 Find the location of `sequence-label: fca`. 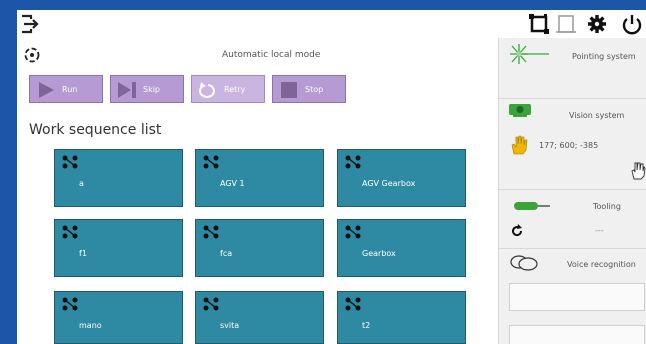

sequence-label: fca is located at coordinates (226, 253).